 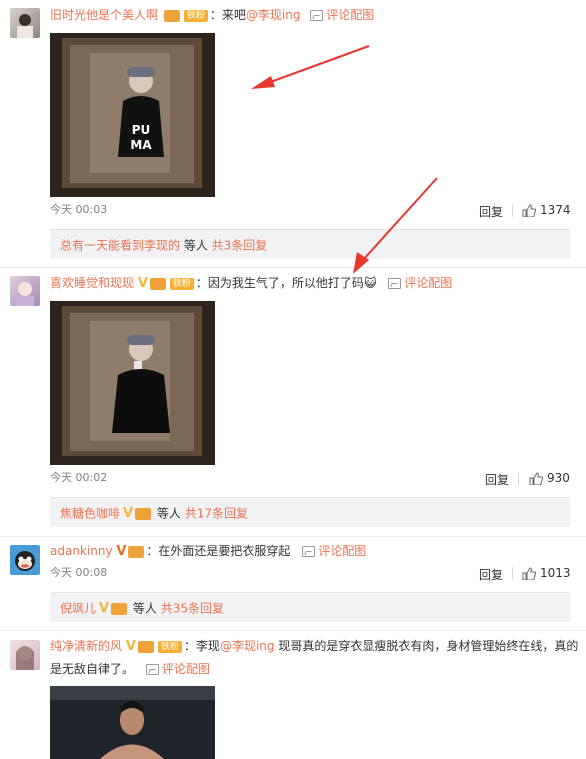 I want to click on like-button: 1374, so click(x=546, y=210).